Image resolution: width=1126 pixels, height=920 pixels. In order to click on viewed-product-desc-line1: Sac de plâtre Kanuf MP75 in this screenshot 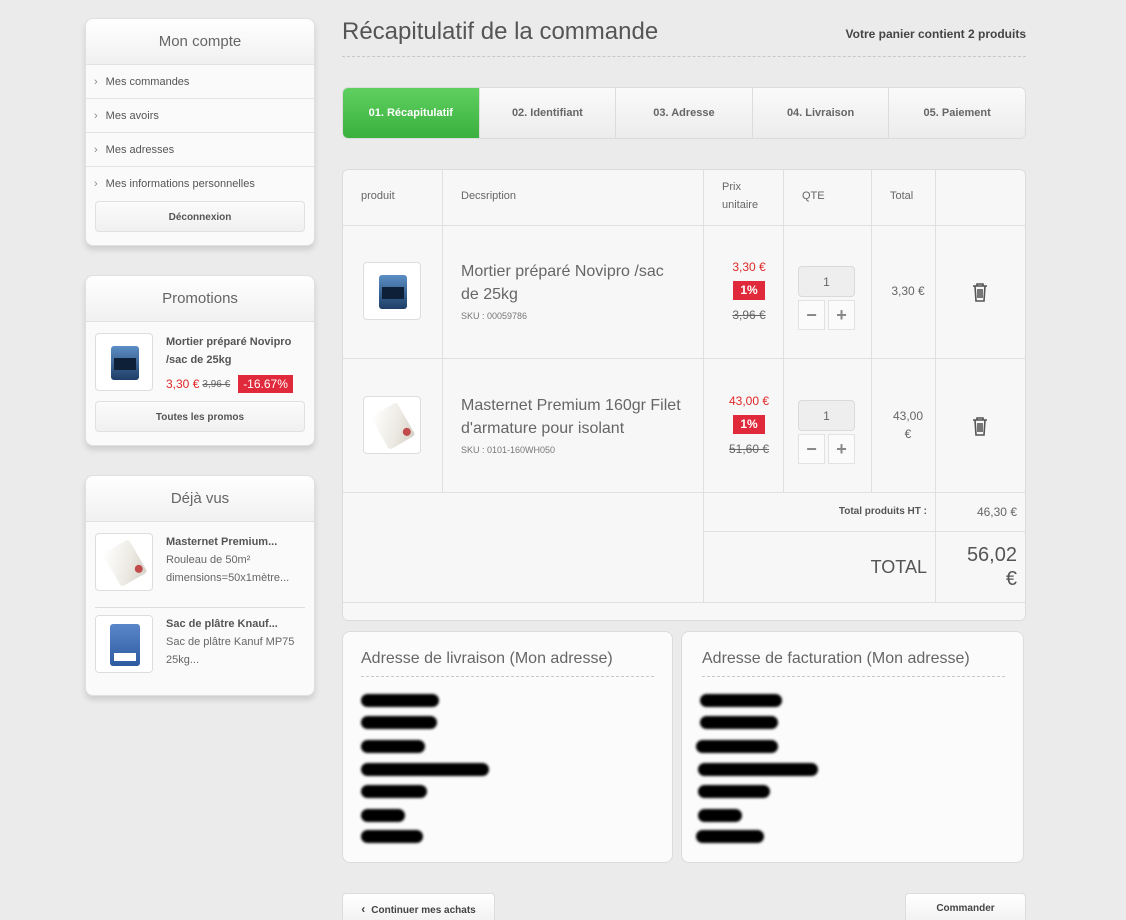, I will do `click(230, 642)`.